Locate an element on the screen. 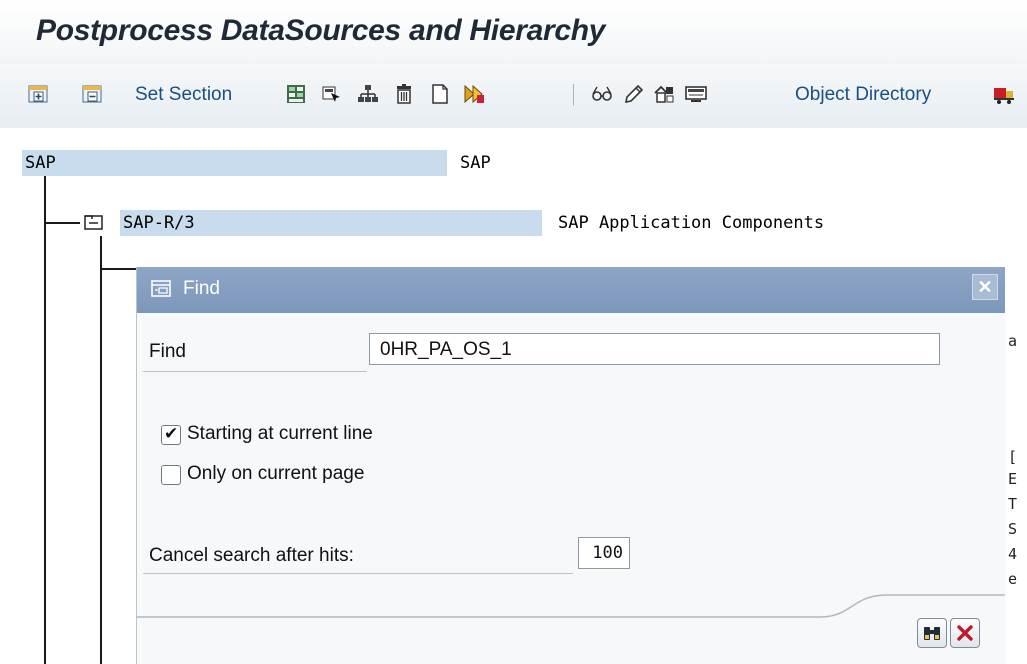 This screenshot has width=1027, height=664. find-dialog-icon is located at coordinates (162, 289).